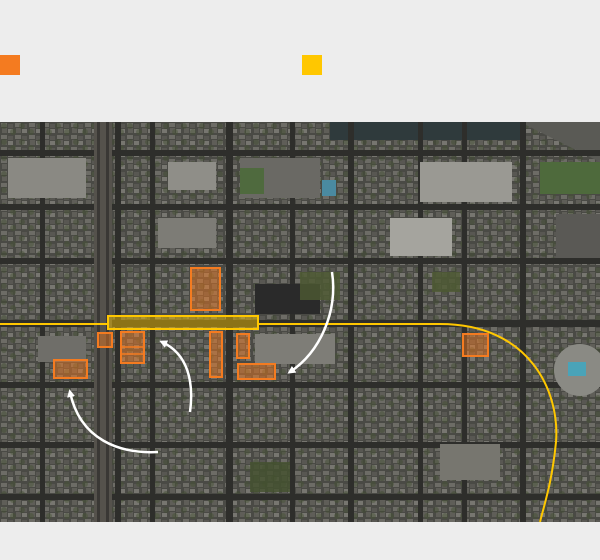 Image resolution: width=600 pixels, height=560 pixels. What do you see at coordinates (10, 65) in the screenshot?
I see `legend-swatch-orange` at bounding box center [10, 65].